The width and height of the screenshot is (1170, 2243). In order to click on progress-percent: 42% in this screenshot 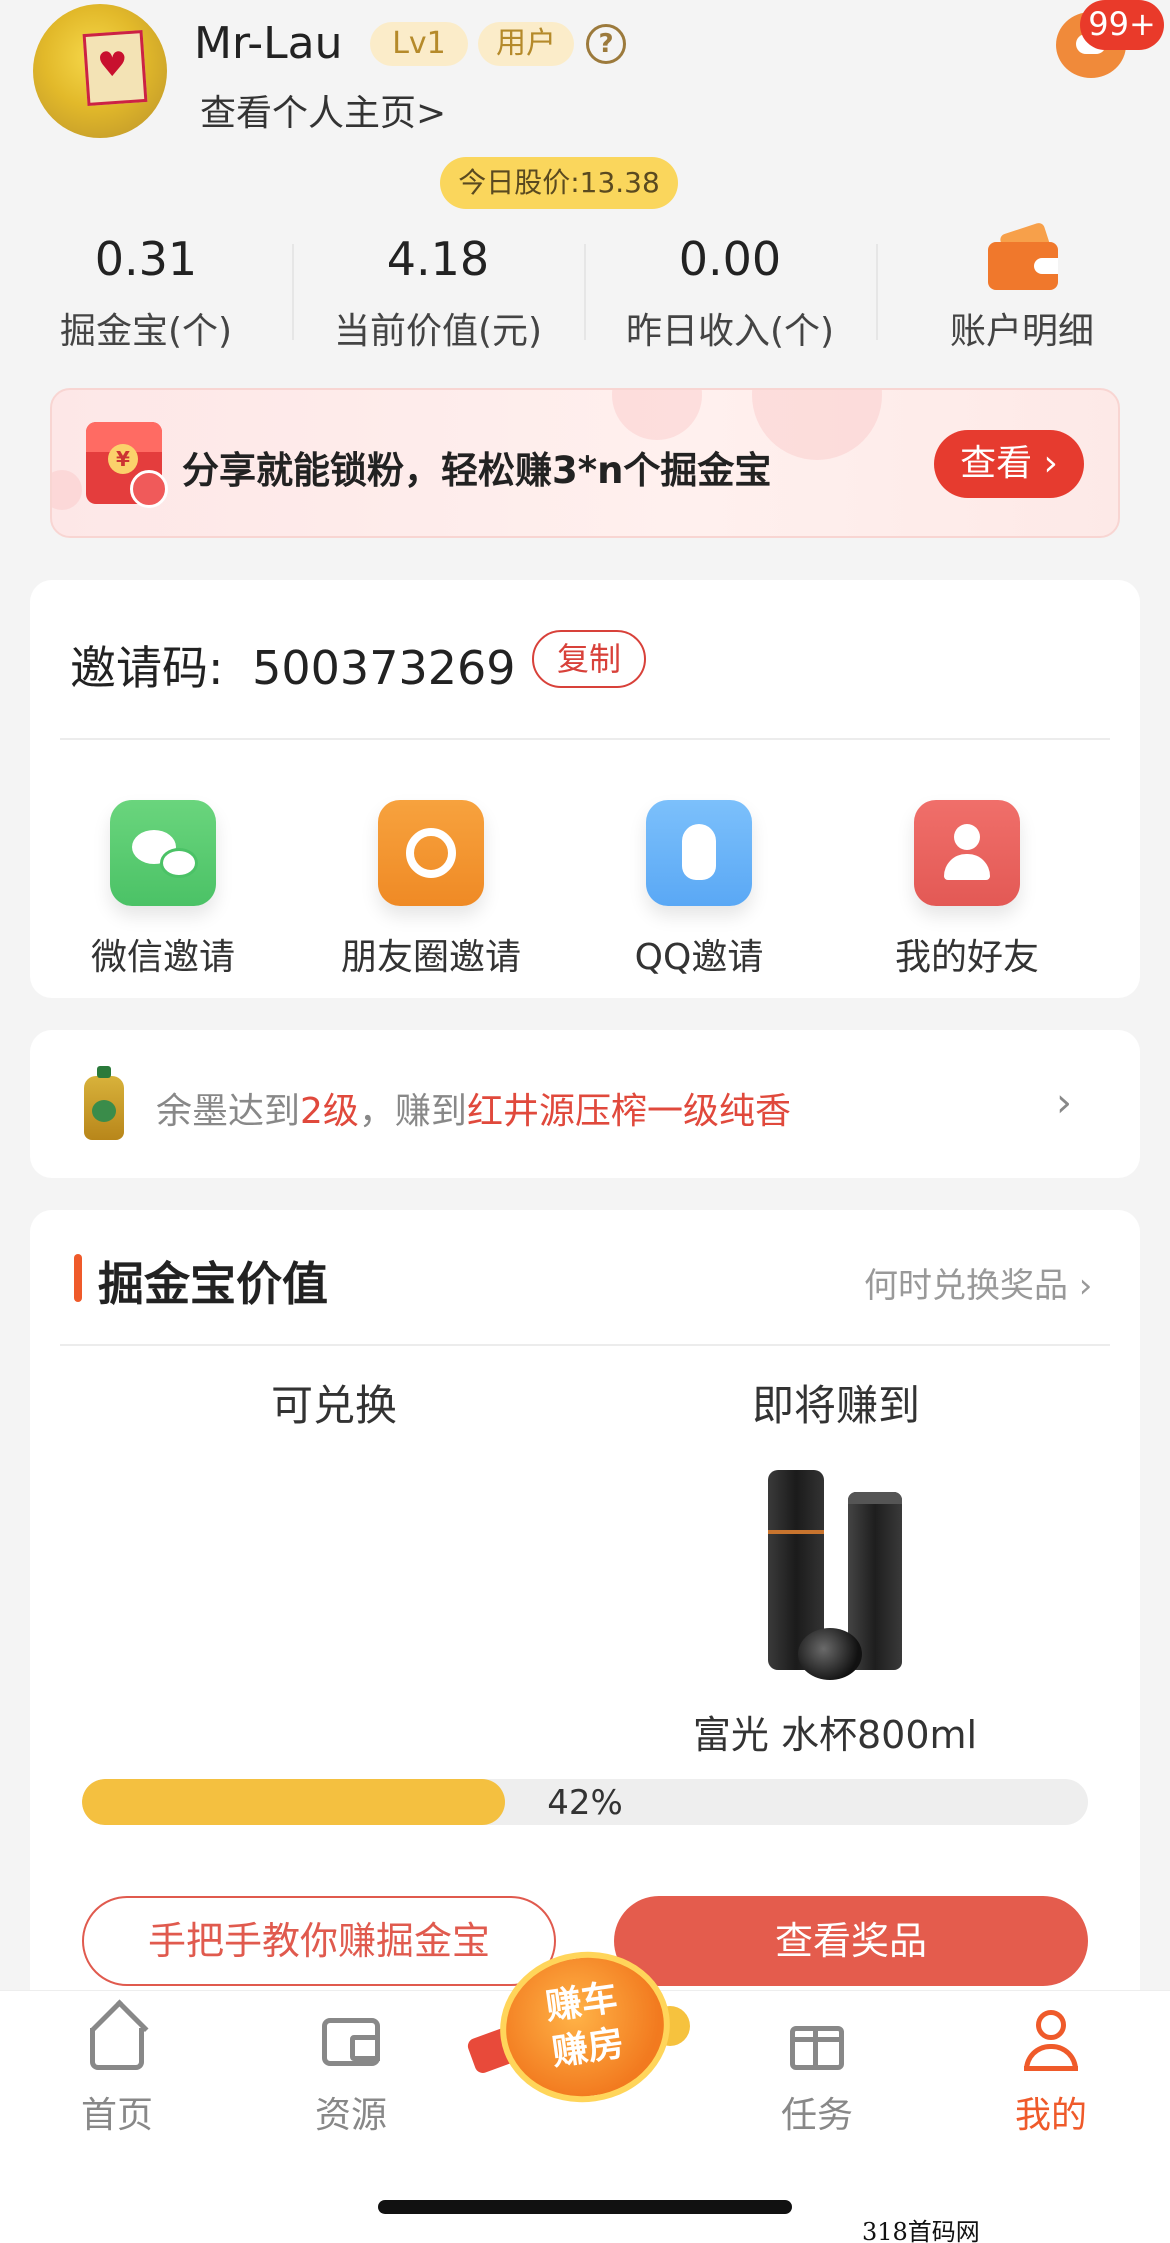, I will do `click(585, 1803)`.